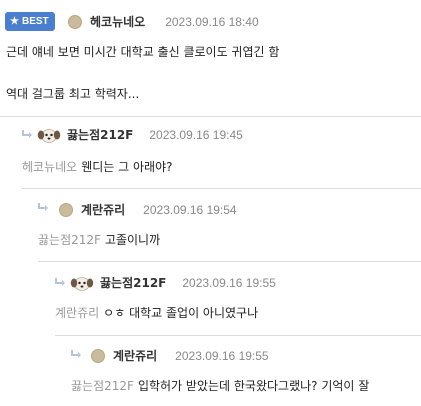  Describe the element at coordinates (77, 313) in the screenshot. I see `reply-3-mention: 계란쥬리` at that location.